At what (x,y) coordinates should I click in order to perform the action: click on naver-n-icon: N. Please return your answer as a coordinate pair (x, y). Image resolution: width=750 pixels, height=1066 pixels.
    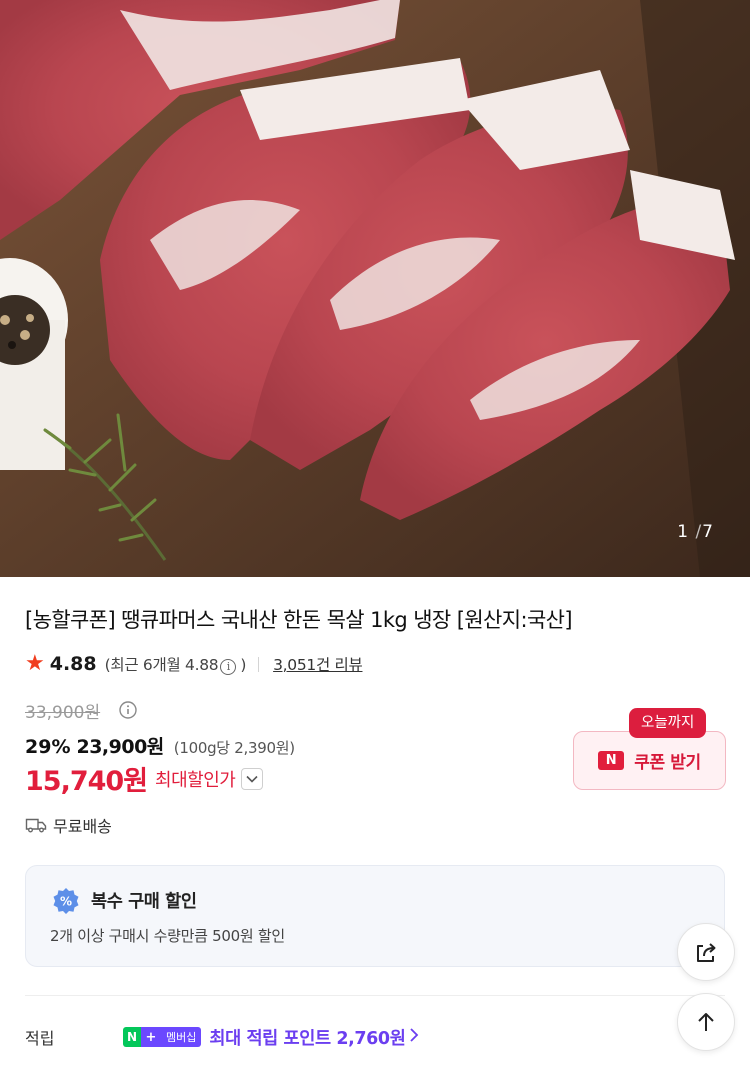
    Looking at the image, I should click on (611, 760).